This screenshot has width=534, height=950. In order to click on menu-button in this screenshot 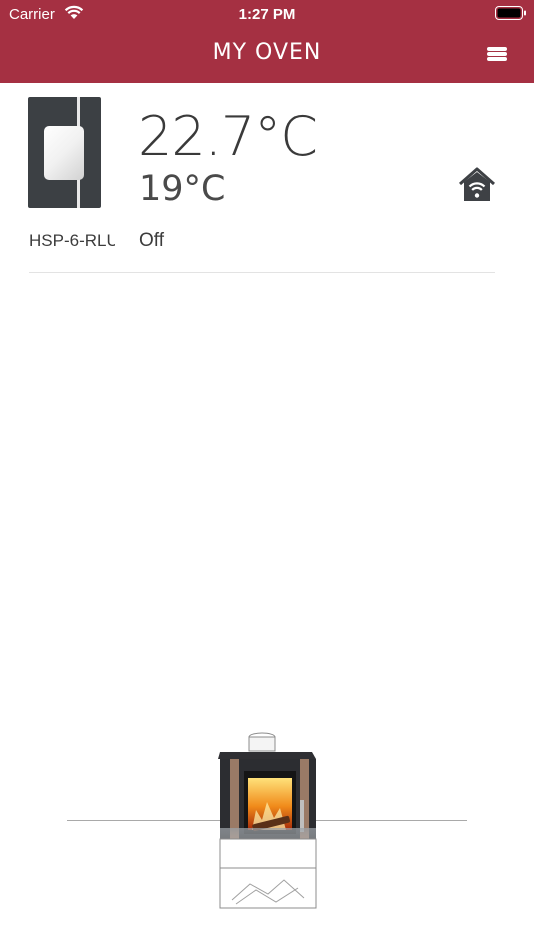, I will do `click(496, 54)`.